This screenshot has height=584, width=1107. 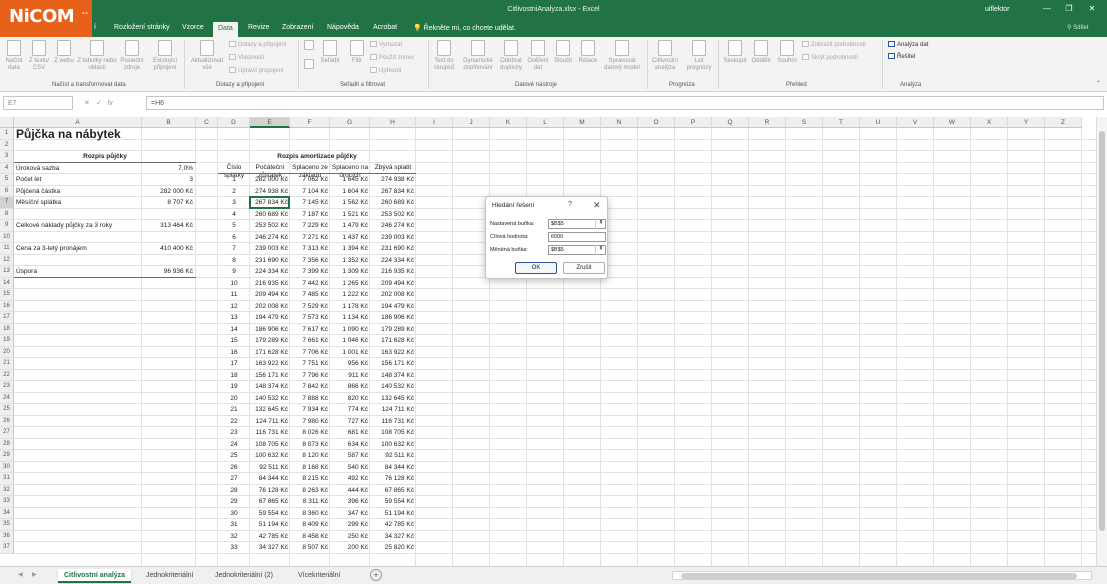 What do you see at coordinates (392, 501) in the screenshot?
I see `remaining-balance: 59 554 Kč` at bounding box center [392, 501].